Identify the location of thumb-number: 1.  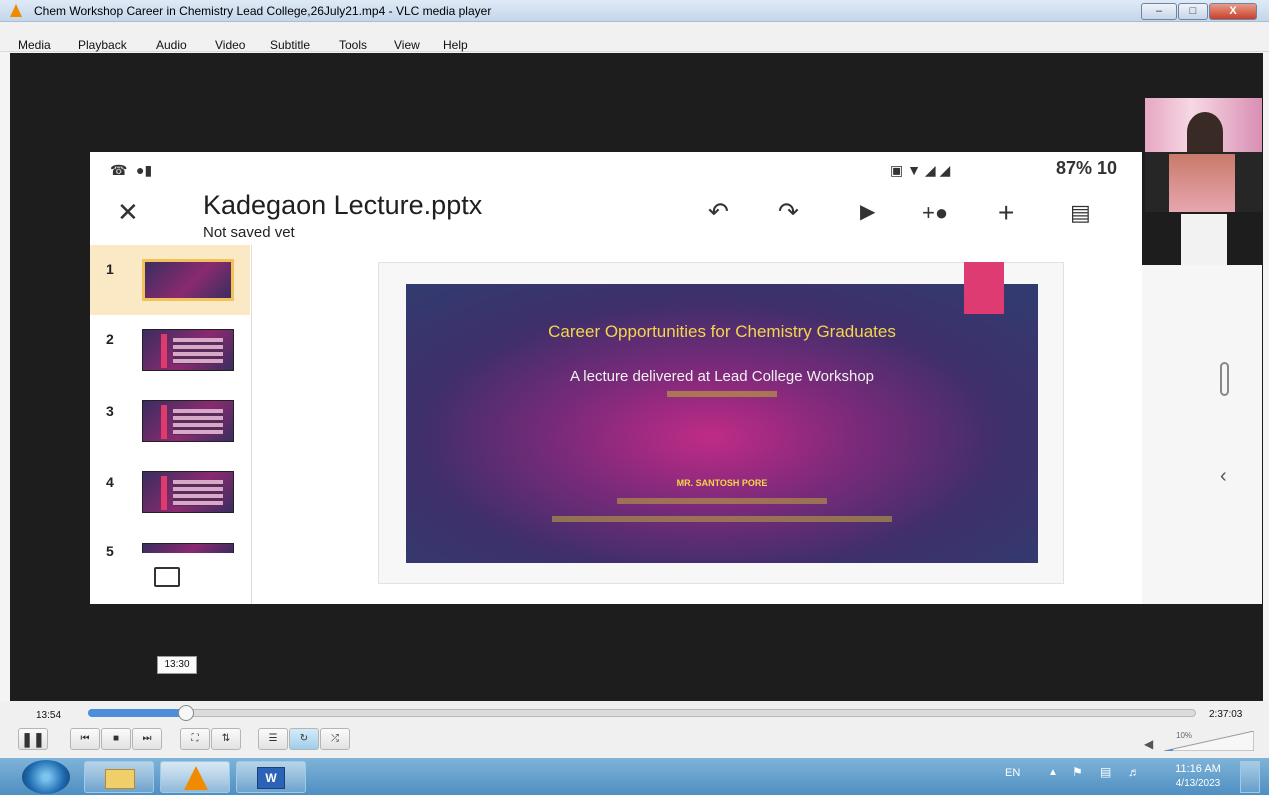
(110, 269).